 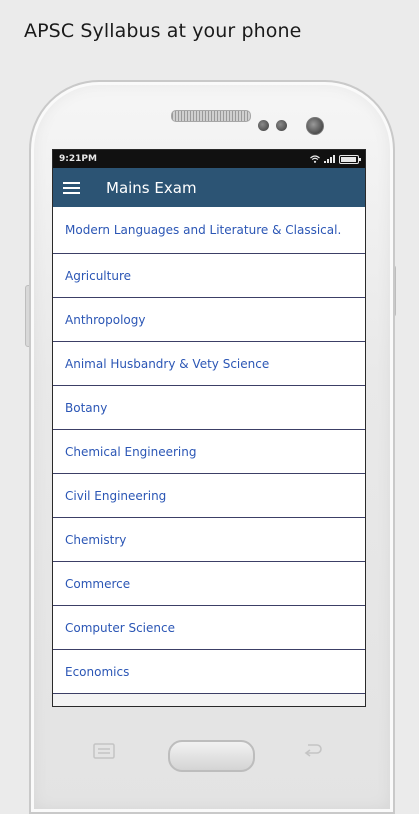 I want to click on app-bar-title: Mains Exam, so click(x=151, y=187).